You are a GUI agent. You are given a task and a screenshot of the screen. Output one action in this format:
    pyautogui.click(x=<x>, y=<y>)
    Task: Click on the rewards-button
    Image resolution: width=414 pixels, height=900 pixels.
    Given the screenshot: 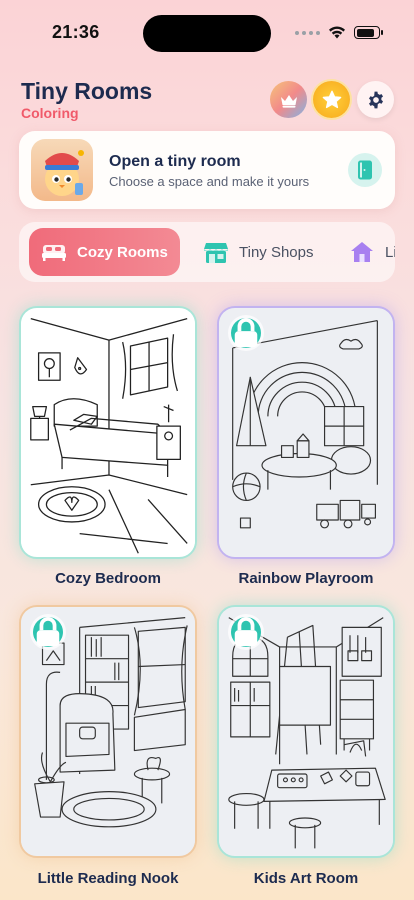 What is the action you would take?
    pyautogui.click(x=331, y=99)
    